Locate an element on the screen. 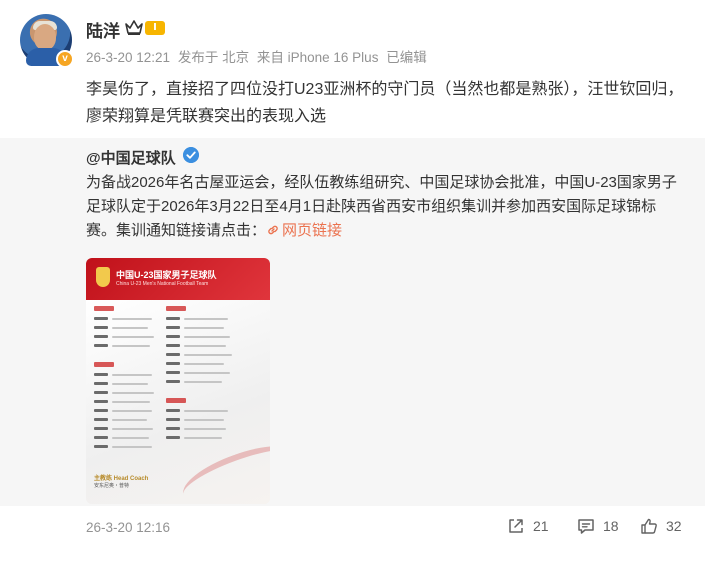  poster-swoosh is located at coordinates (223, 469).